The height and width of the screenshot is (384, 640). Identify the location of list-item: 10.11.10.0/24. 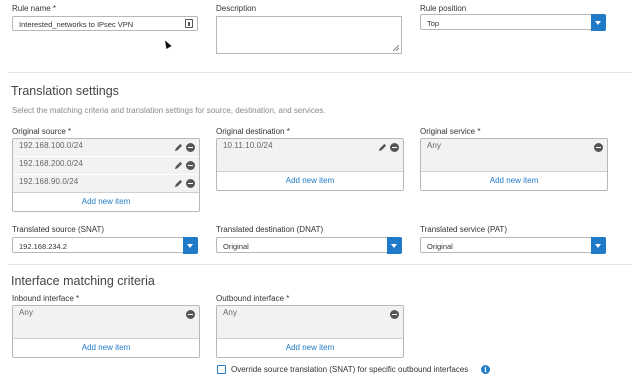
(310, 155).